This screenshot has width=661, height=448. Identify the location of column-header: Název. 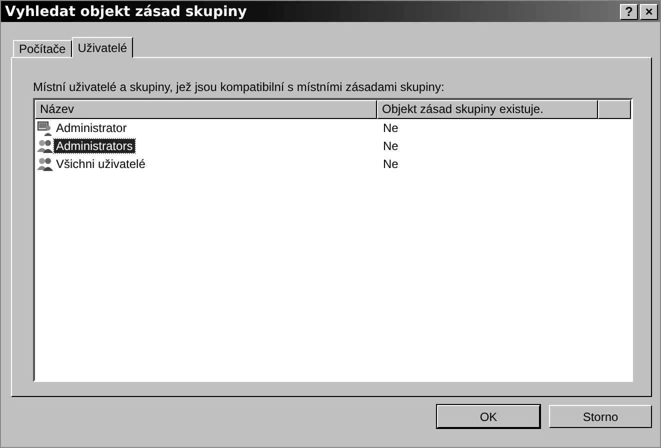
(206, 109).